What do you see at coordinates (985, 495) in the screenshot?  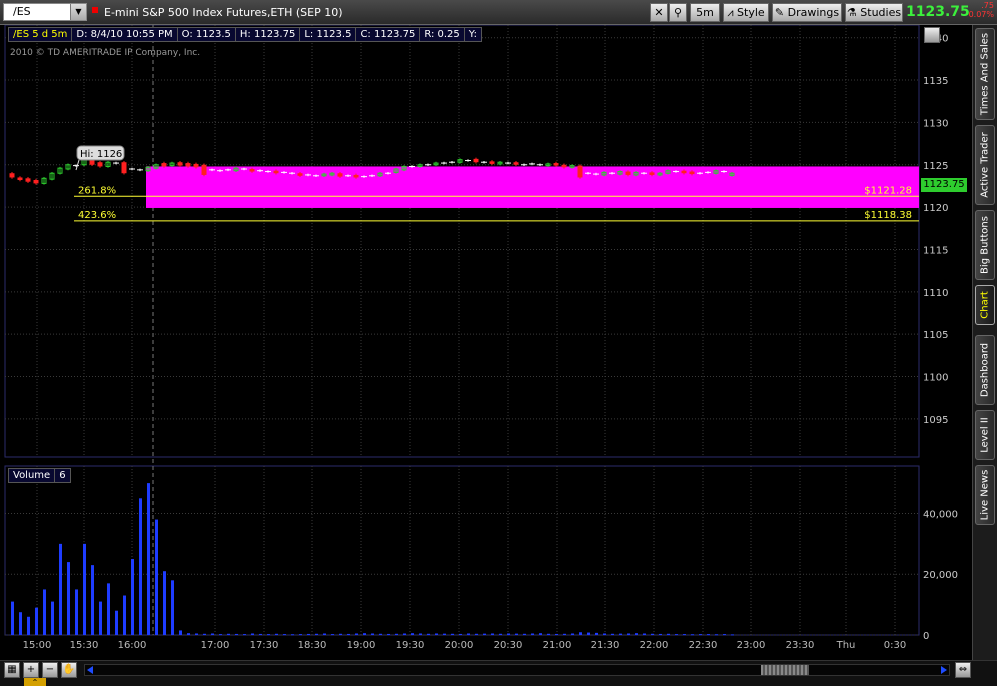 I see `tab-live-news: Live News` at bounding box center [985, 495].